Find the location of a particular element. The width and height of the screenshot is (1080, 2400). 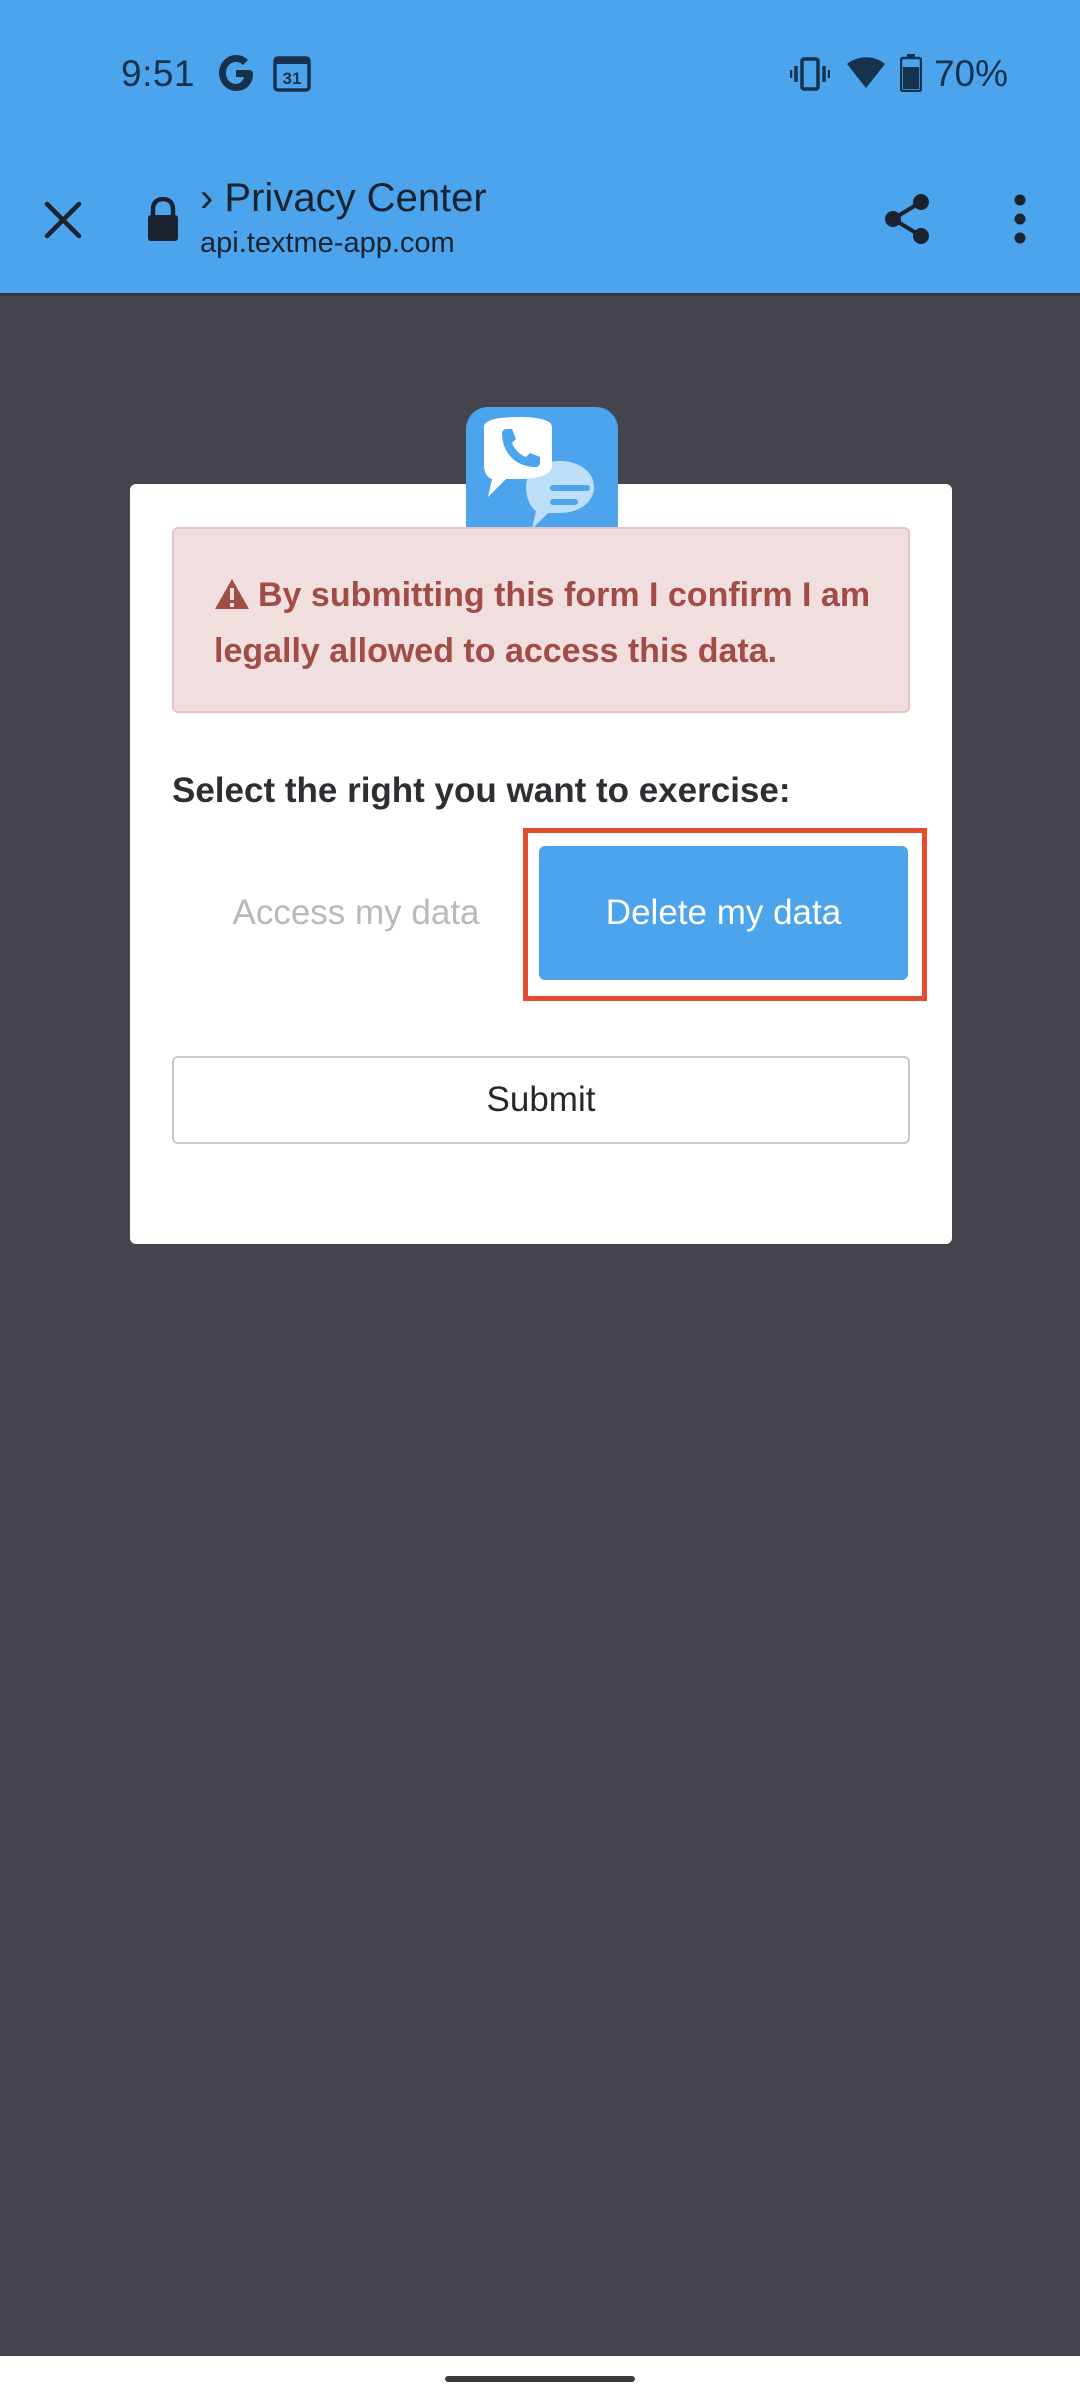

svg-text: 31 is located at coordinates (292, 78).